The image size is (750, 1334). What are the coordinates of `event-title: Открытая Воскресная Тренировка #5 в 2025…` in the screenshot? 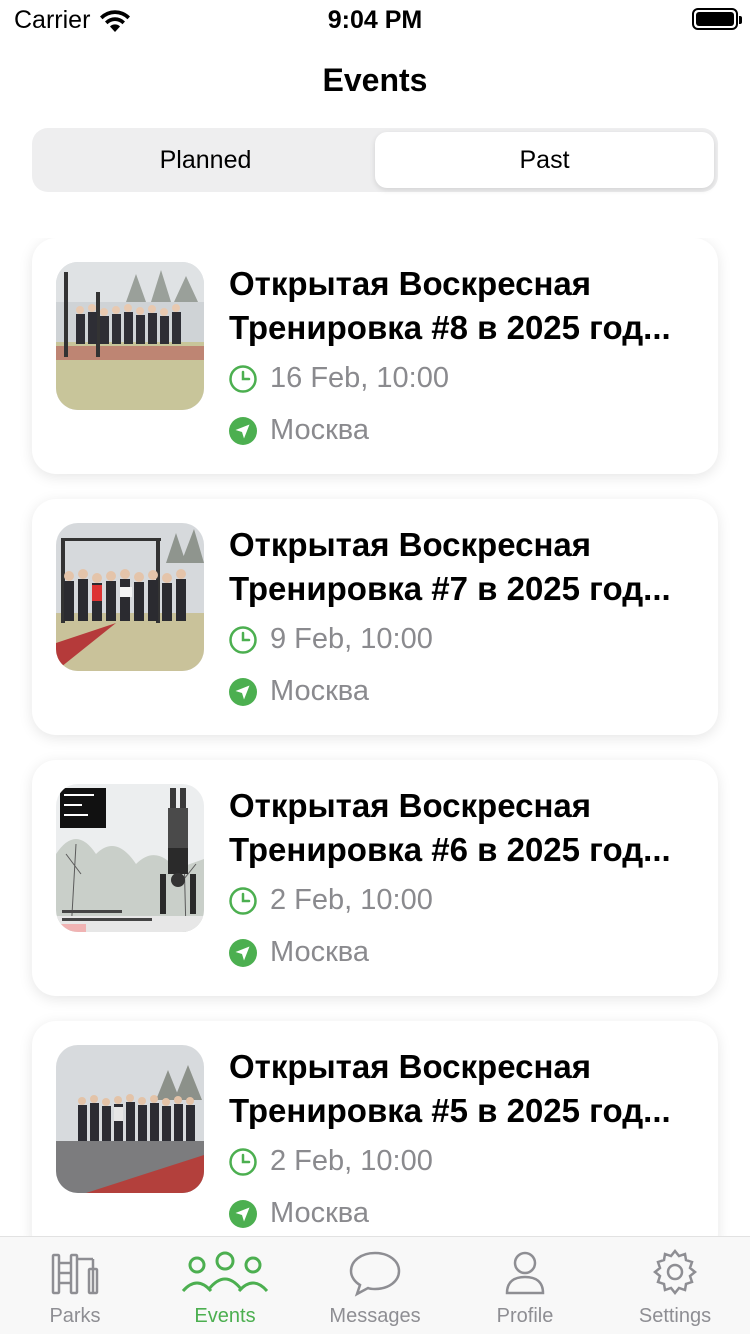 It's located at (450, 1088).